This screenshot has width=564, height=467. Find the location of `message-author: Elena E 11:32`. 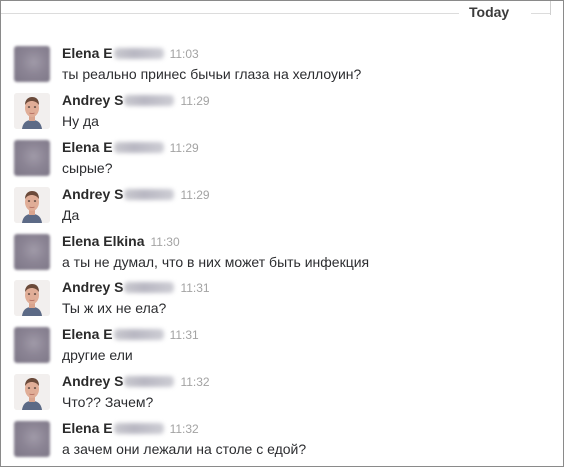

message-author: Elena E 11:32 is located at coordinates (130, 428).